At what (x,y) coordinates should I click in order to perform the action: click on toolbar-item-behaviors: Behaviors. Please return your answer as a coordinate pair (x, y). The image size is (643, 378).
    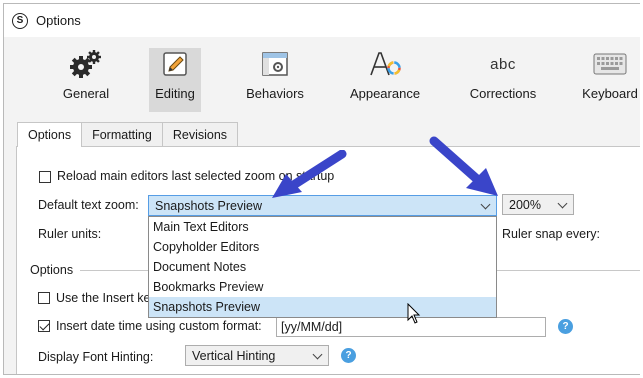
    Looking at the image, I should click on (275, 80).